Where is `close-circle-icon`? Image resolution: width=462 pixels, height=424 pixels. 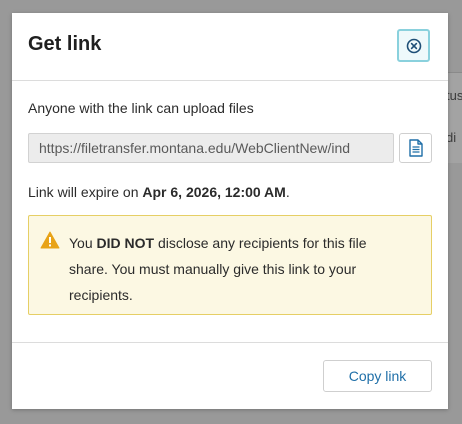
close-circle-icon is located at coordinates (413, 45).